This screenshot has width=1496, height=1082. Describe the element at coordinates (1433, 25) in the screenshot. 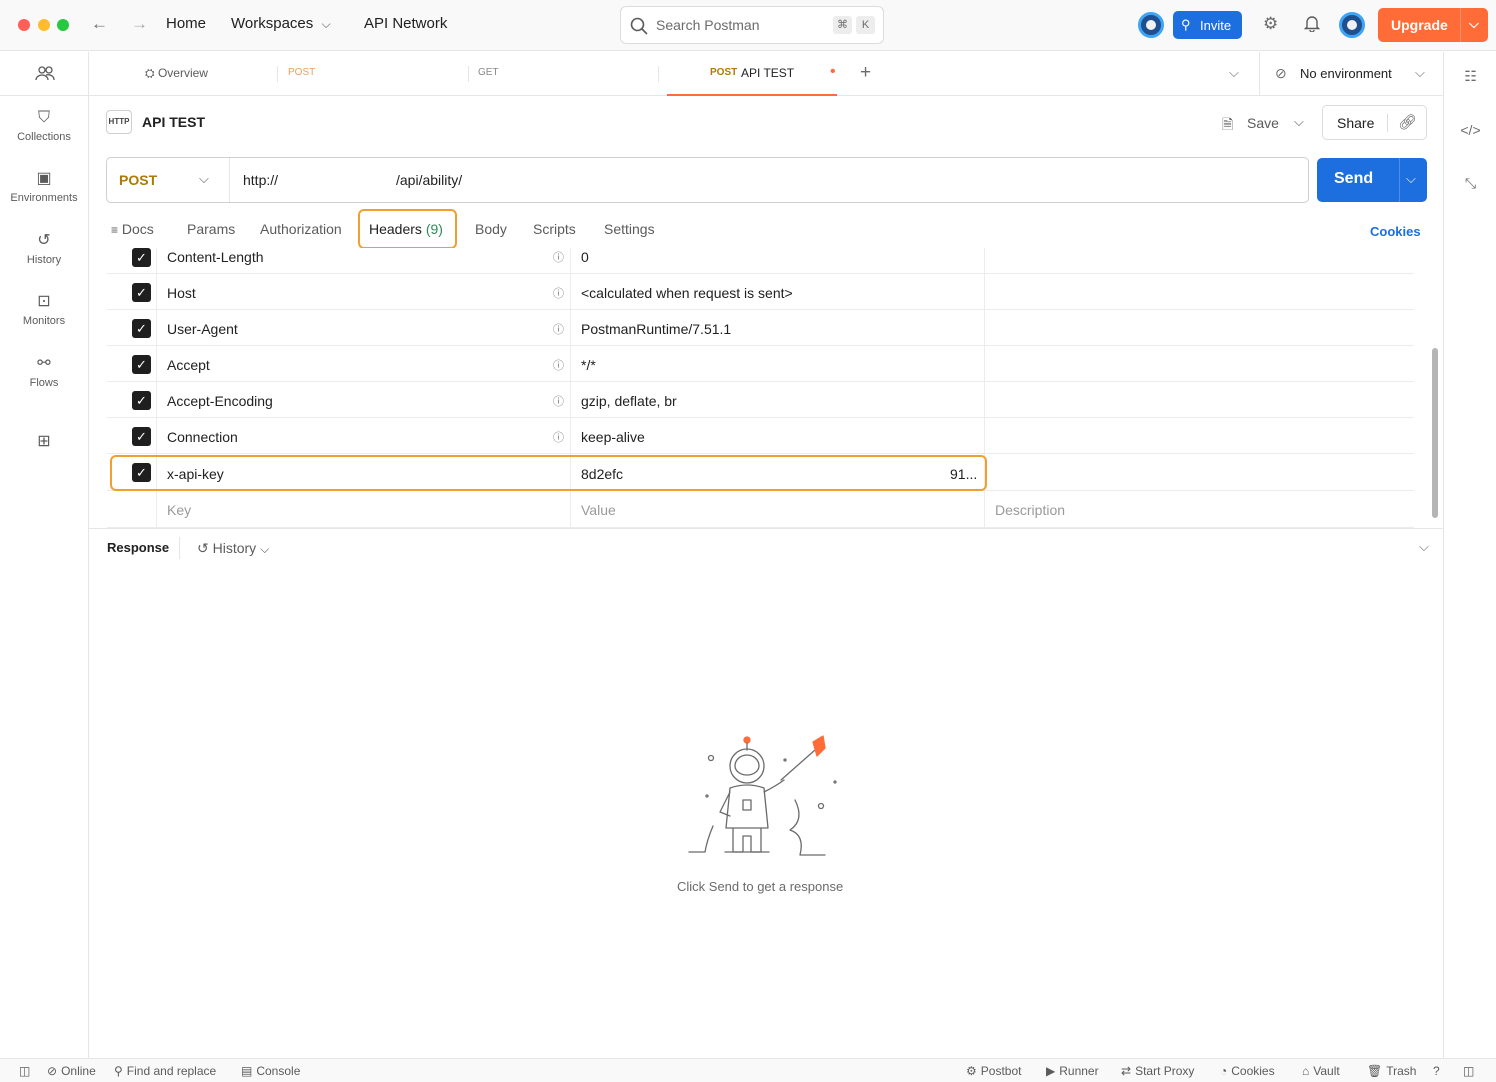

I see `upgrade-button: Upgrade ⌵` at that location.